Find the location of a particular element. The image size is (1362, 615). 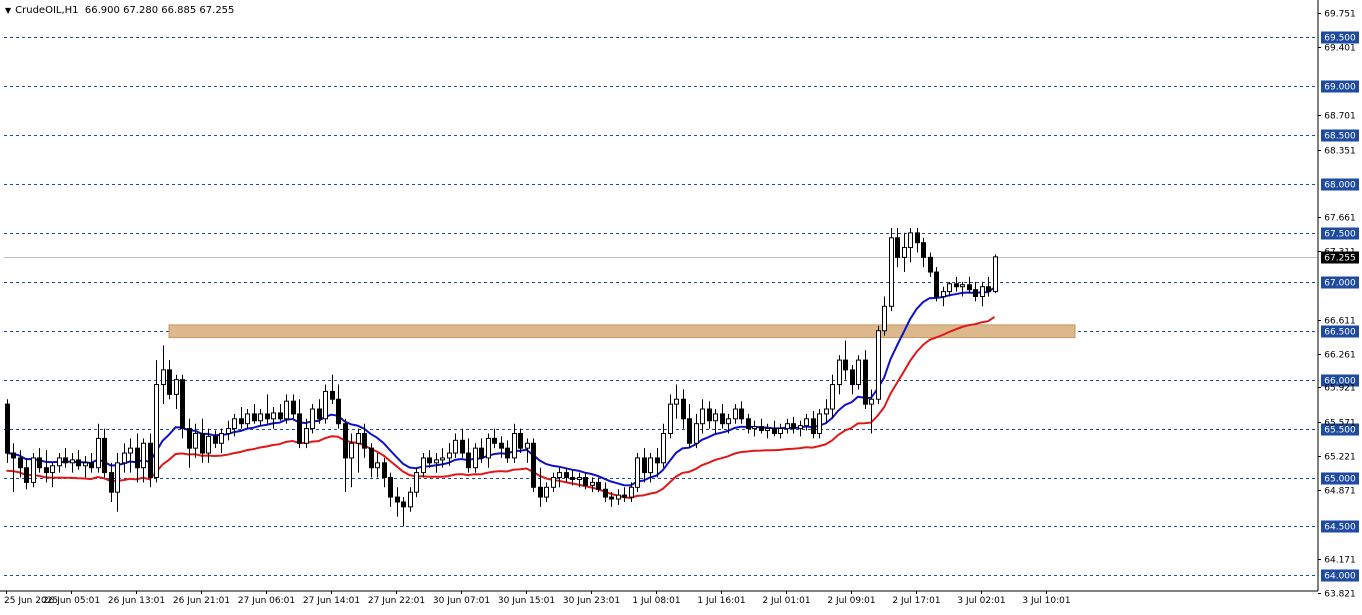

time-tick-label: 27 Jun 22:01 is located at coordinates (396, 601).